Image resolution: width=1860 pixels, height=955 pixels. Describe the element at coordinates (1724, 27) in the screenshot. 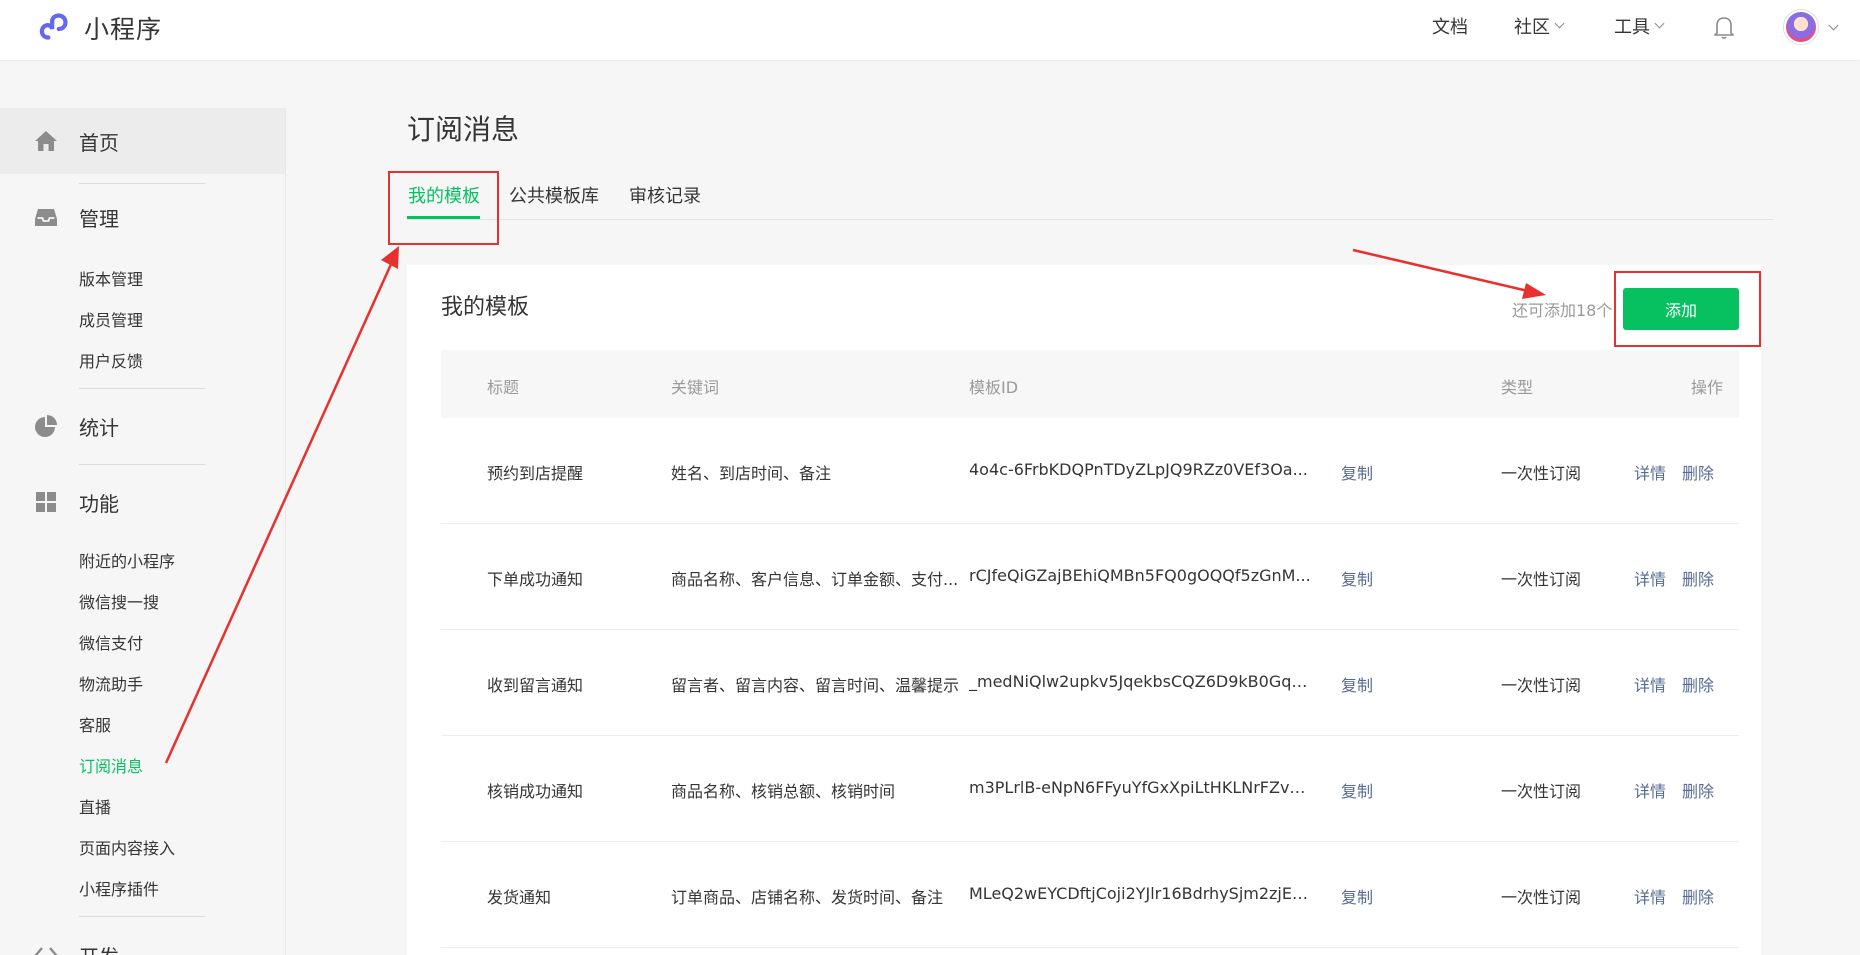

I see `bell-icon` at that location.